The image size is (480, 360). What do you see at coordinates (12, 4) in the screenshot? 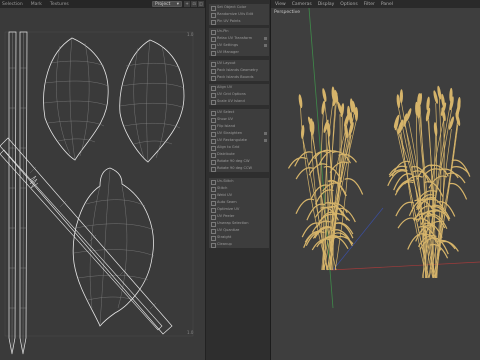
I see `uv-menu-selection: Selection` at bounding box center [12, 4].